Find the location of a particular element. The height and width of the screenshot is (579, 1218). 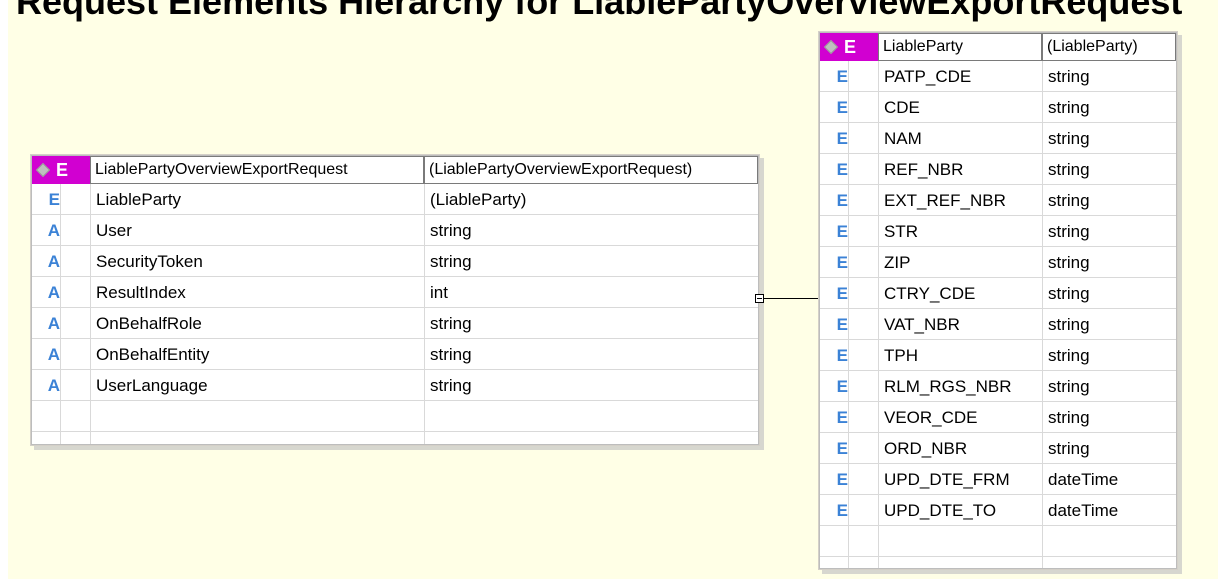

row-name: UPD_DTE_FRM is located at coordinates (947, 479).